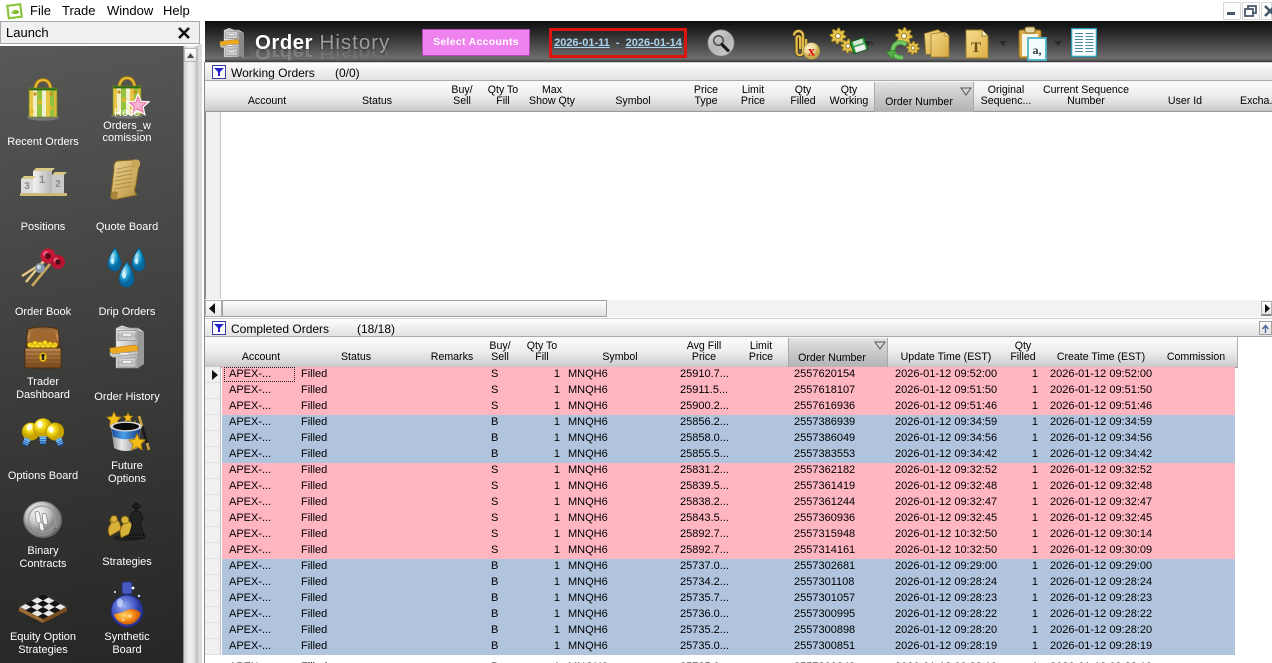 The width and height of the screenshot is (1272, 663). I want to click on svg-text: x, so click(811, 52).